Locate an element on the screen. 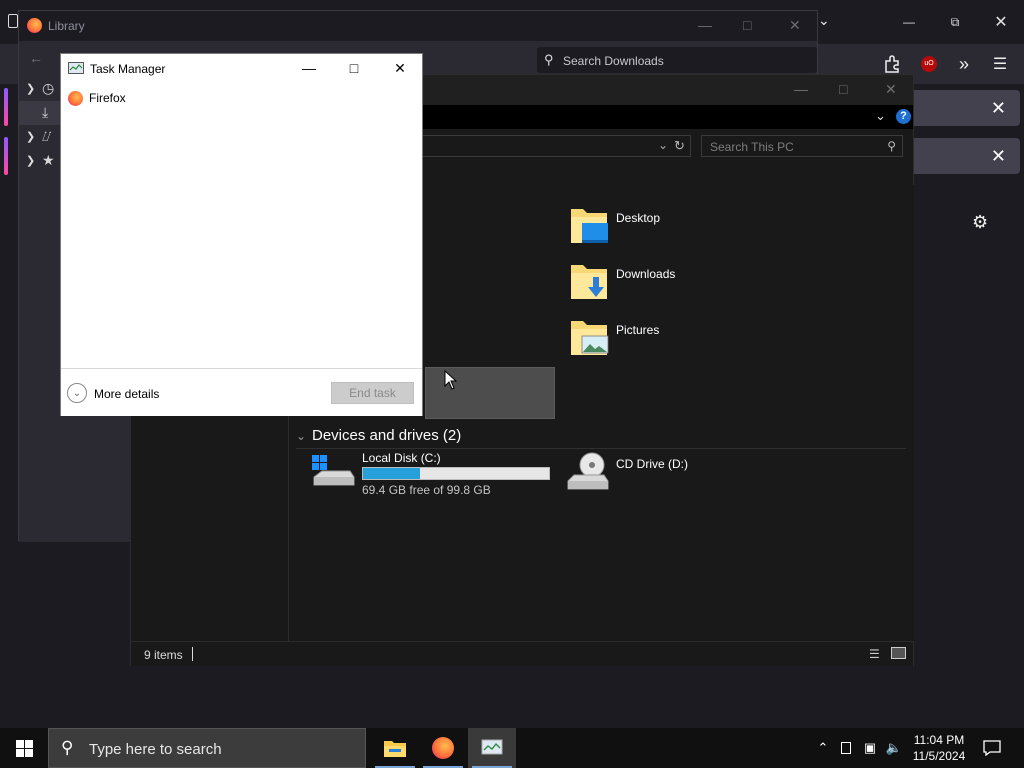 The image size is (1024, 768). end-task-button: End task is located at coordinates (372, 393).